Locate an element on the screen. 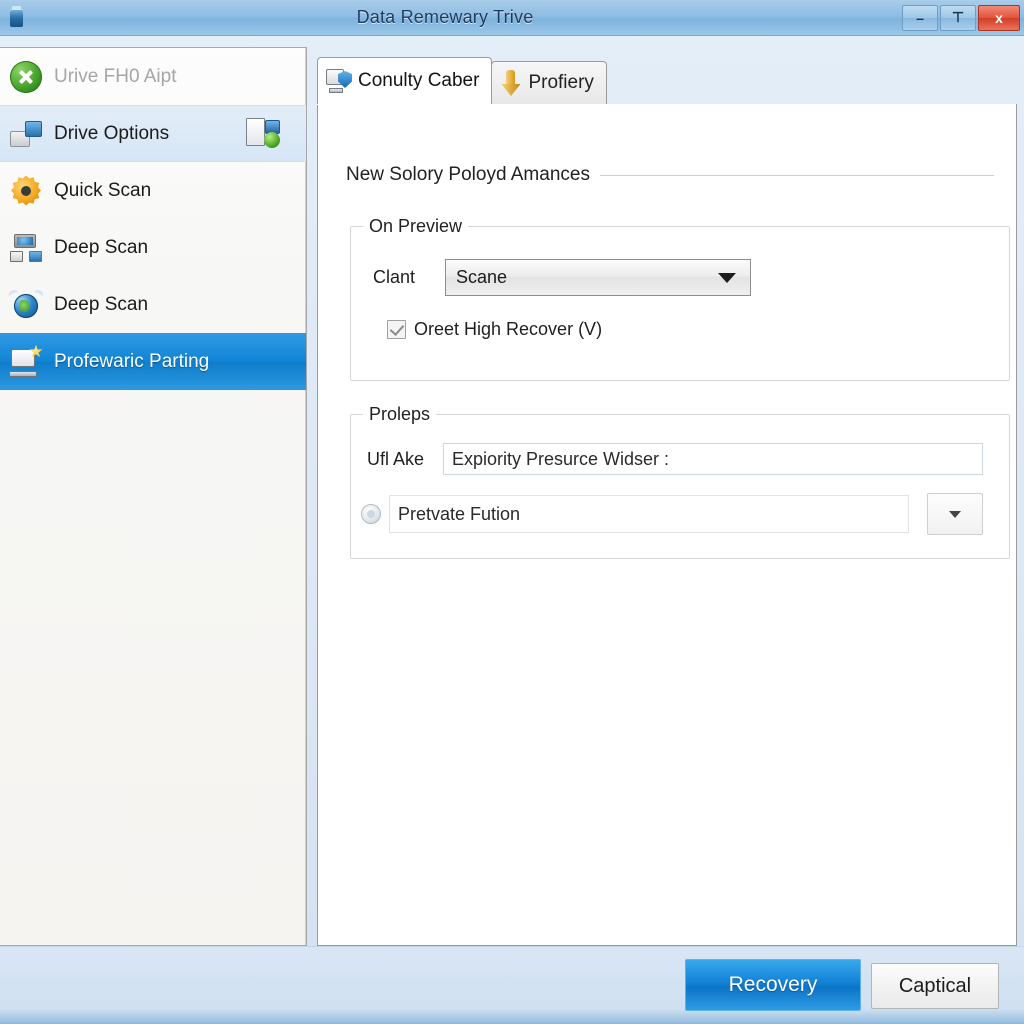 Image resolution: width=1024 pixels, height=1024 pixels. path-input: Expiority Presurce Widser : is located at coordinates (713, 459).